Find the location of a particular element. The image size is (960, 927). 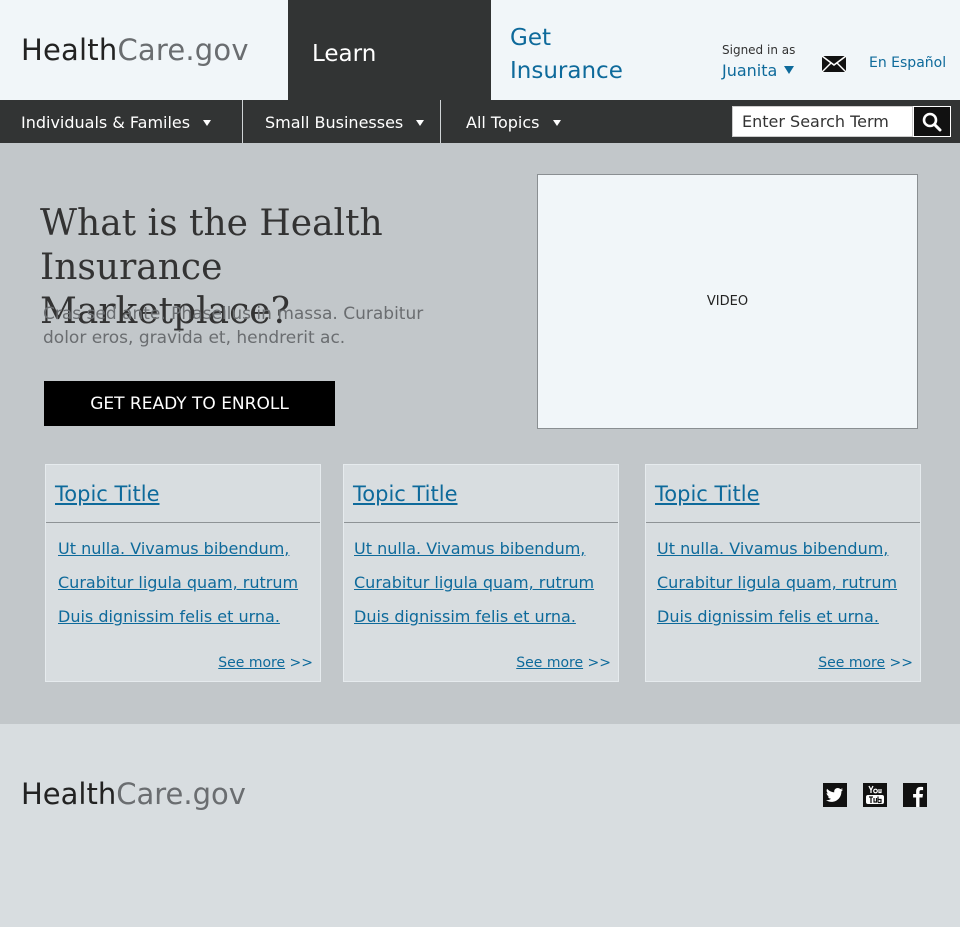

nav-item-all-topics: All Topics is located at coordinates (513, 121).